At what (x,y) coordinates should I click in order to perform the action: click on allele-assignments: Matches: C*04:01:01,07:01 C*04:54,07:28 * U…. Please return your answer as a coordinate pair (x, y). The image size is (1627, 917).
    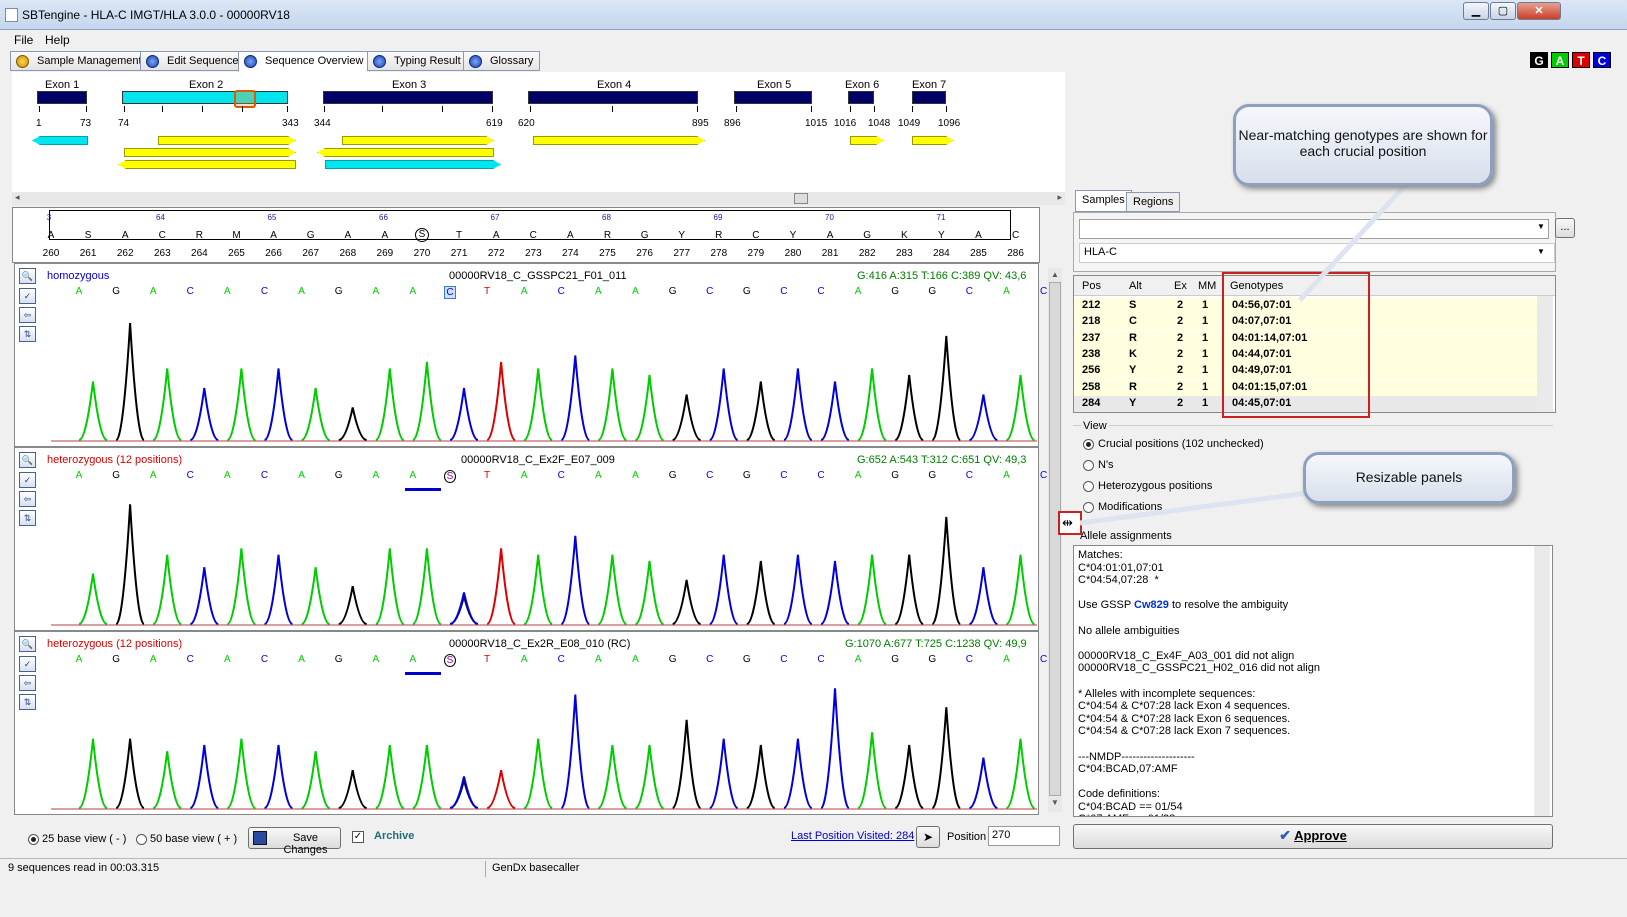
    Looking at the image, I should click on (1313, 681).